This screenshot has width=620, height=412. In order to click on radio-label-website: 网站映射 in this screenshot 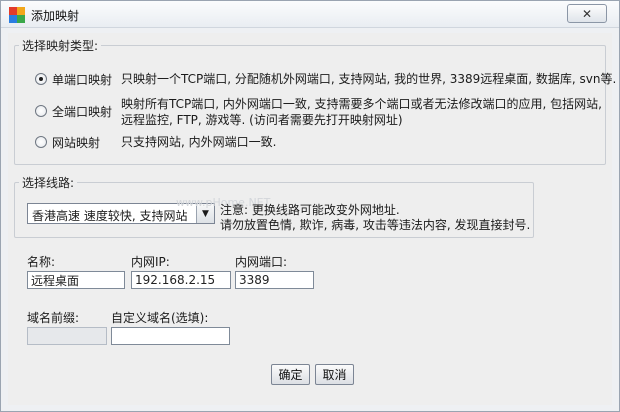, I will do `click(76, 142)`.